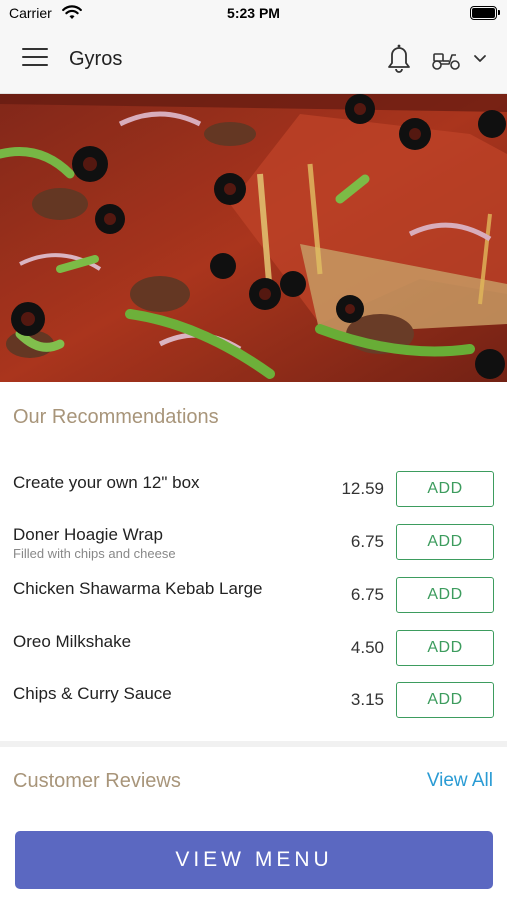  What do you see at coordinates (253, 744) in the screenshot?
I see `section-divider` at bounding box center [253, 744].